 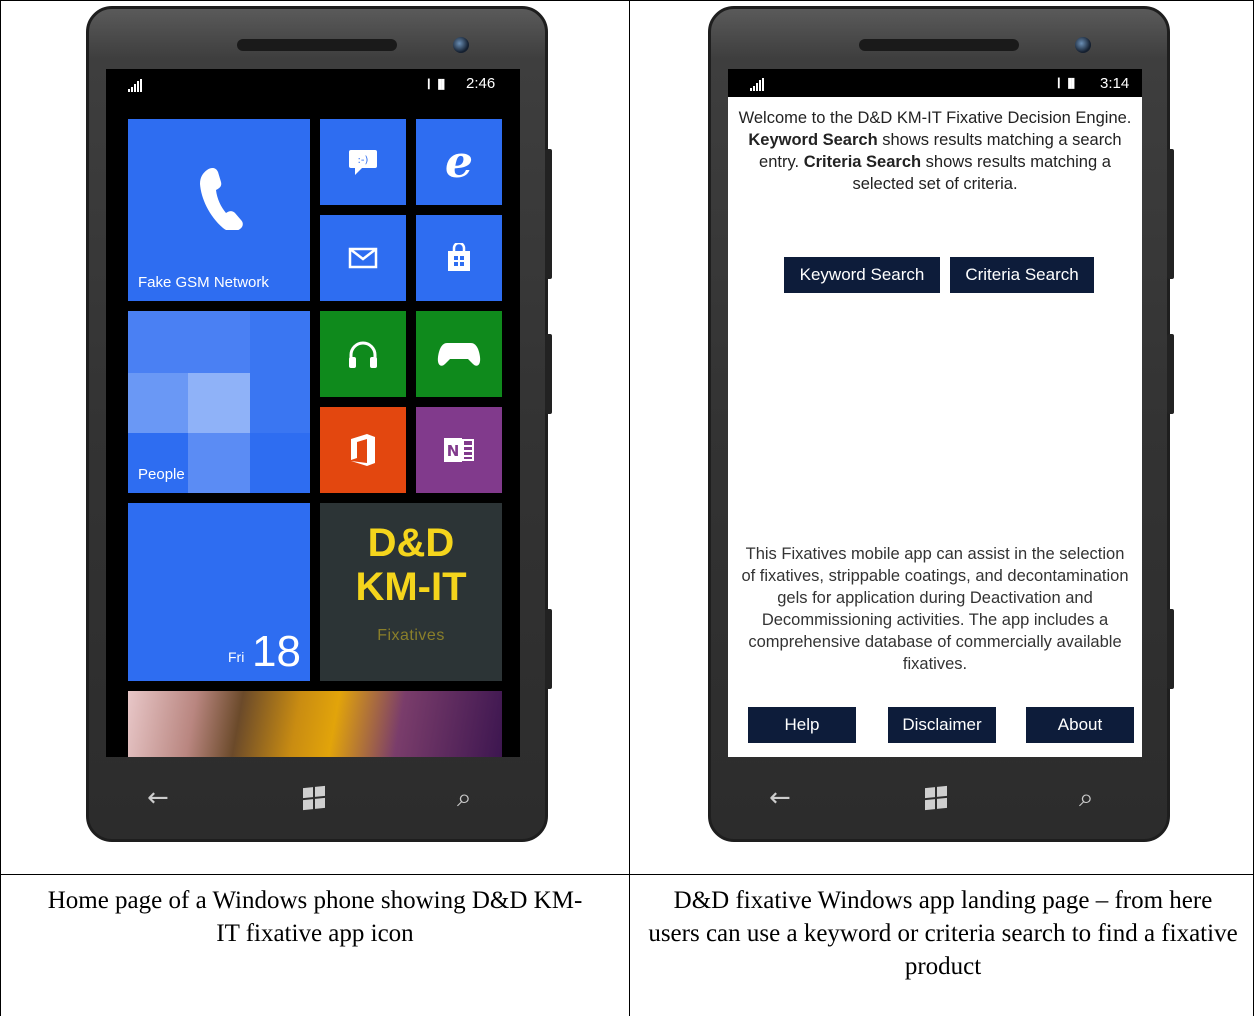 I want to click on tile-phone: Fake GSM Network, so click(x=219, y=210).